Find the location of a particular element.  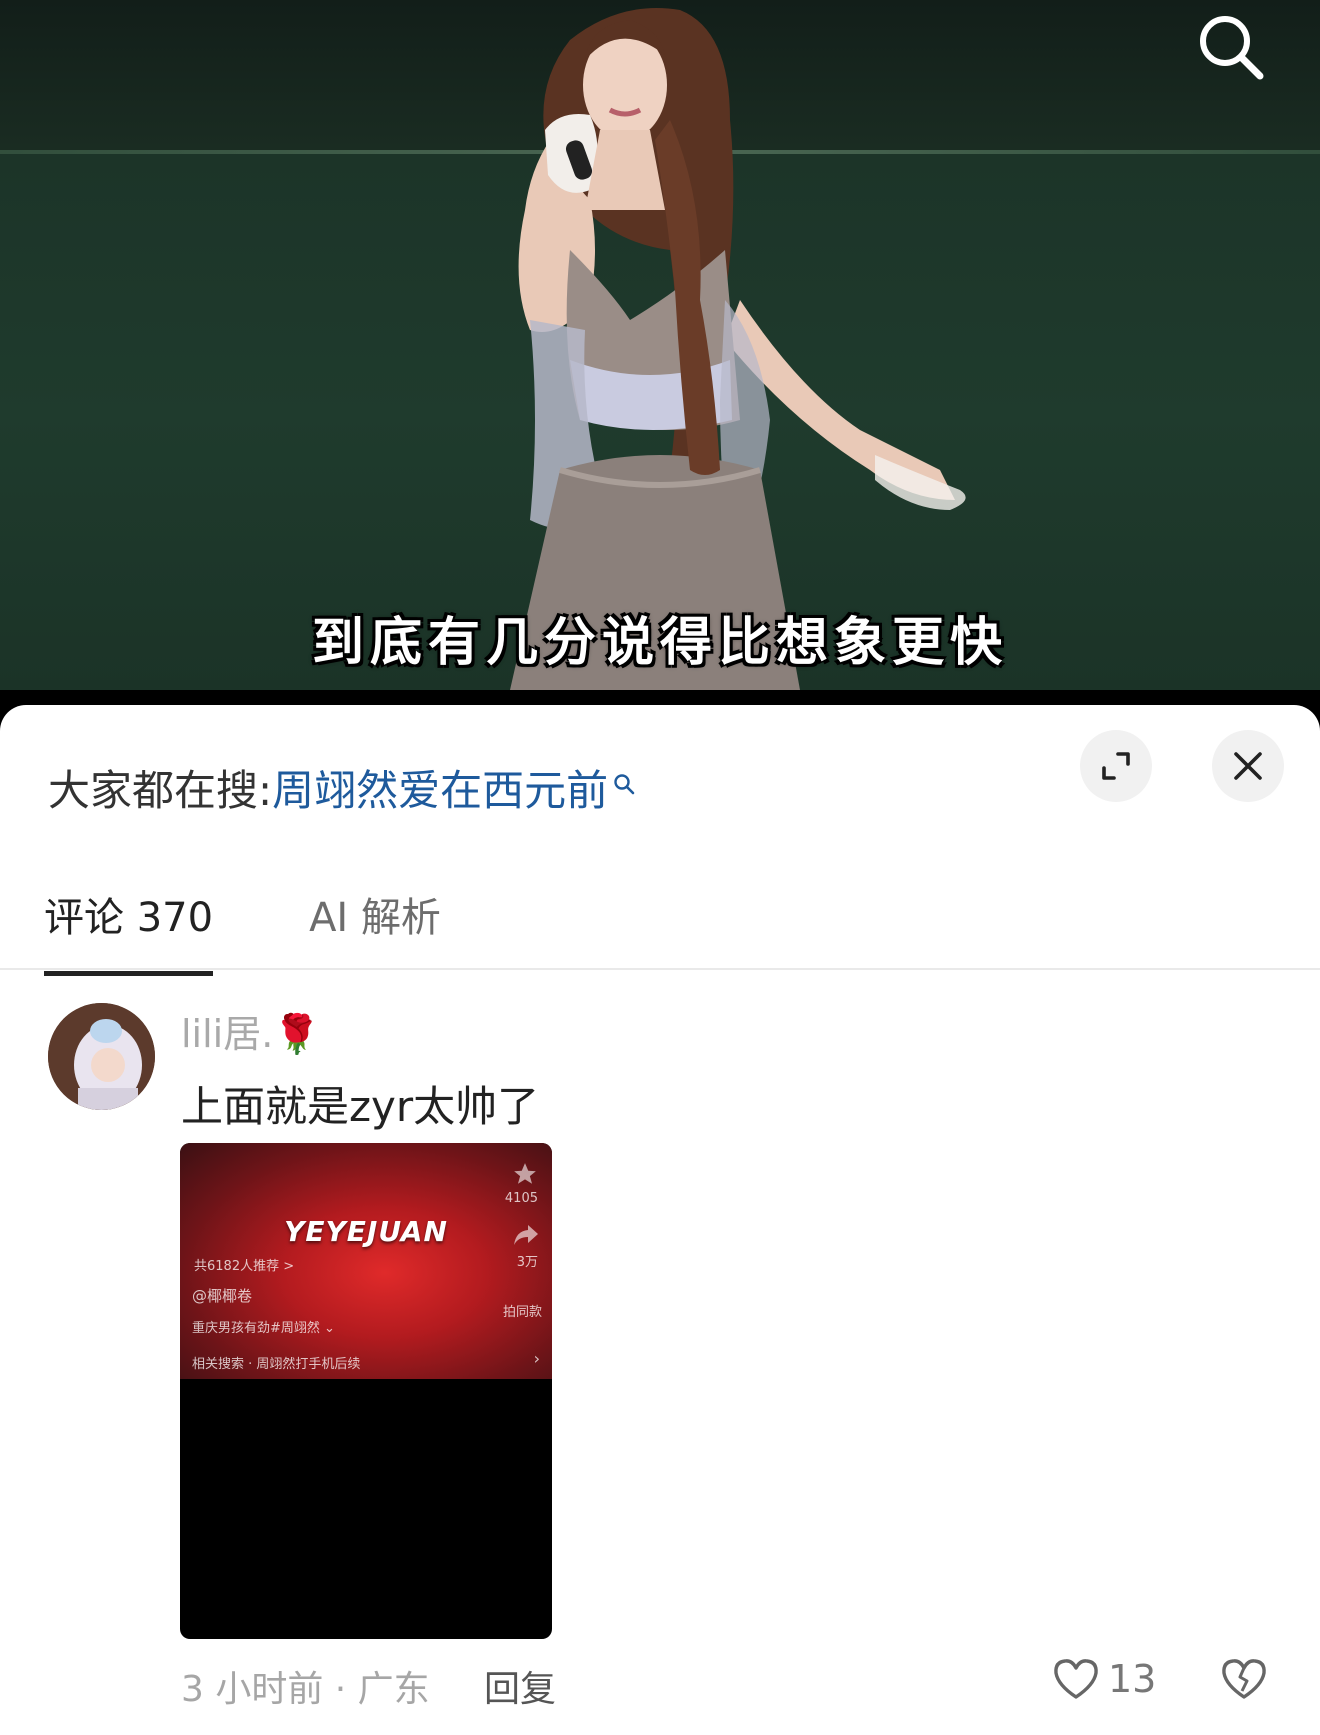

search-button is located at coordinates (1231, 47).